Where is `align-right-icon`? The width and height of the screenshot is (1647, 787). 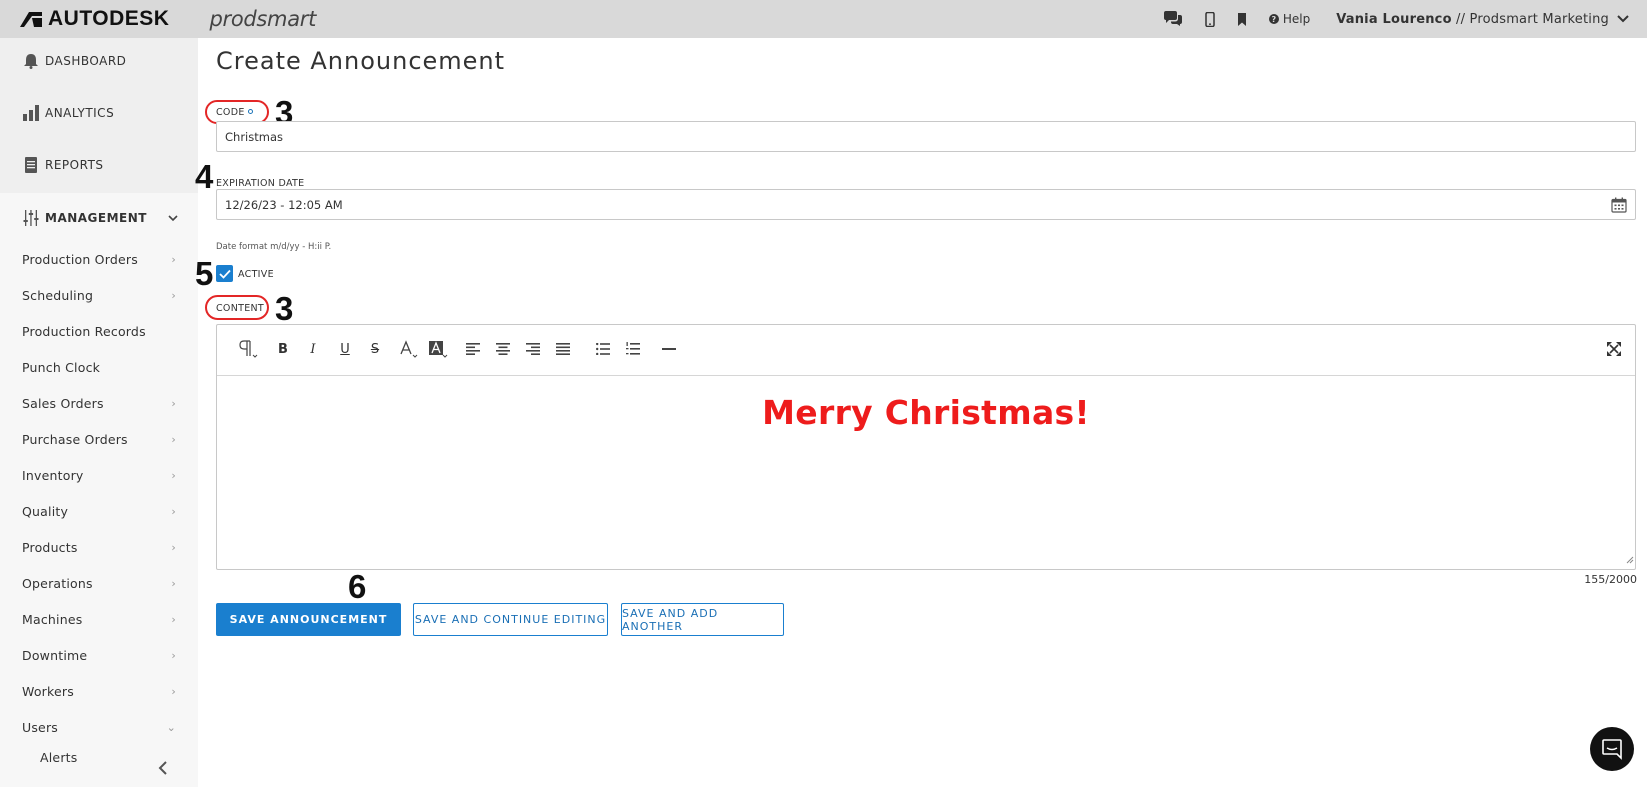 align-right-icon is located at coordinates (533, 349).